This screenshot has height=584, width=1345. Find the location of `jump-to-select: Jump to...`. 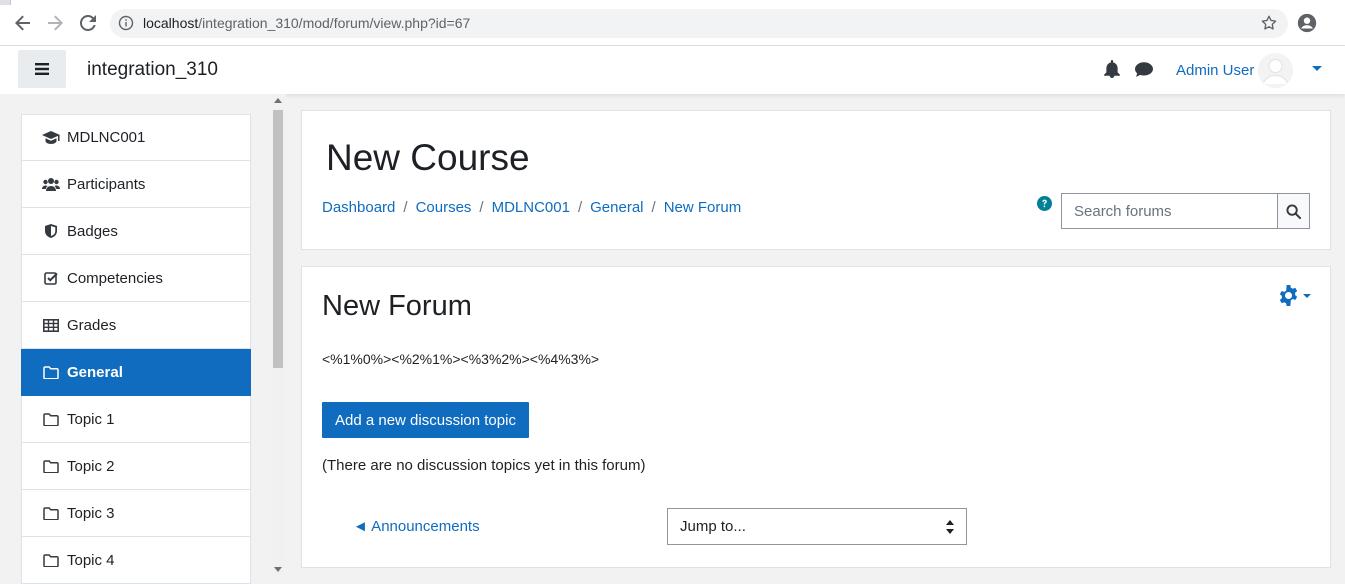

jump-to-select: Jump to... is located at coordinates (817, 526).